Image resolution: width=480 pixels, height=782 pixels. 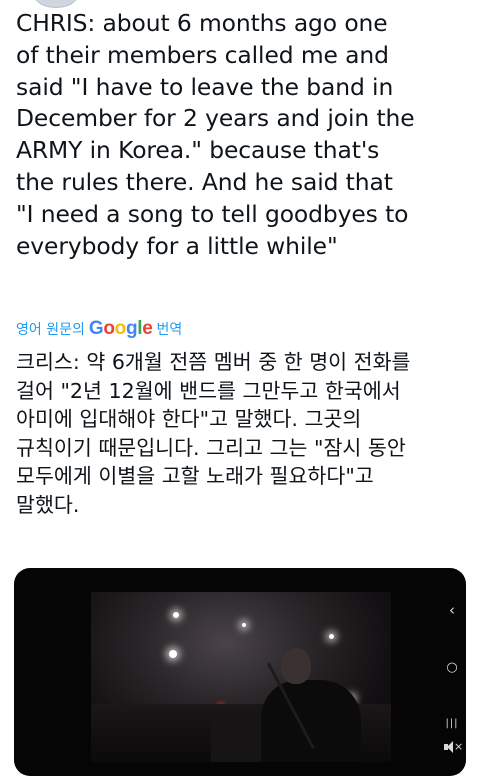 What do you see at coordinates (56, 4) in the screenshot?
I see `avatar` at bounding box center [56, 4].